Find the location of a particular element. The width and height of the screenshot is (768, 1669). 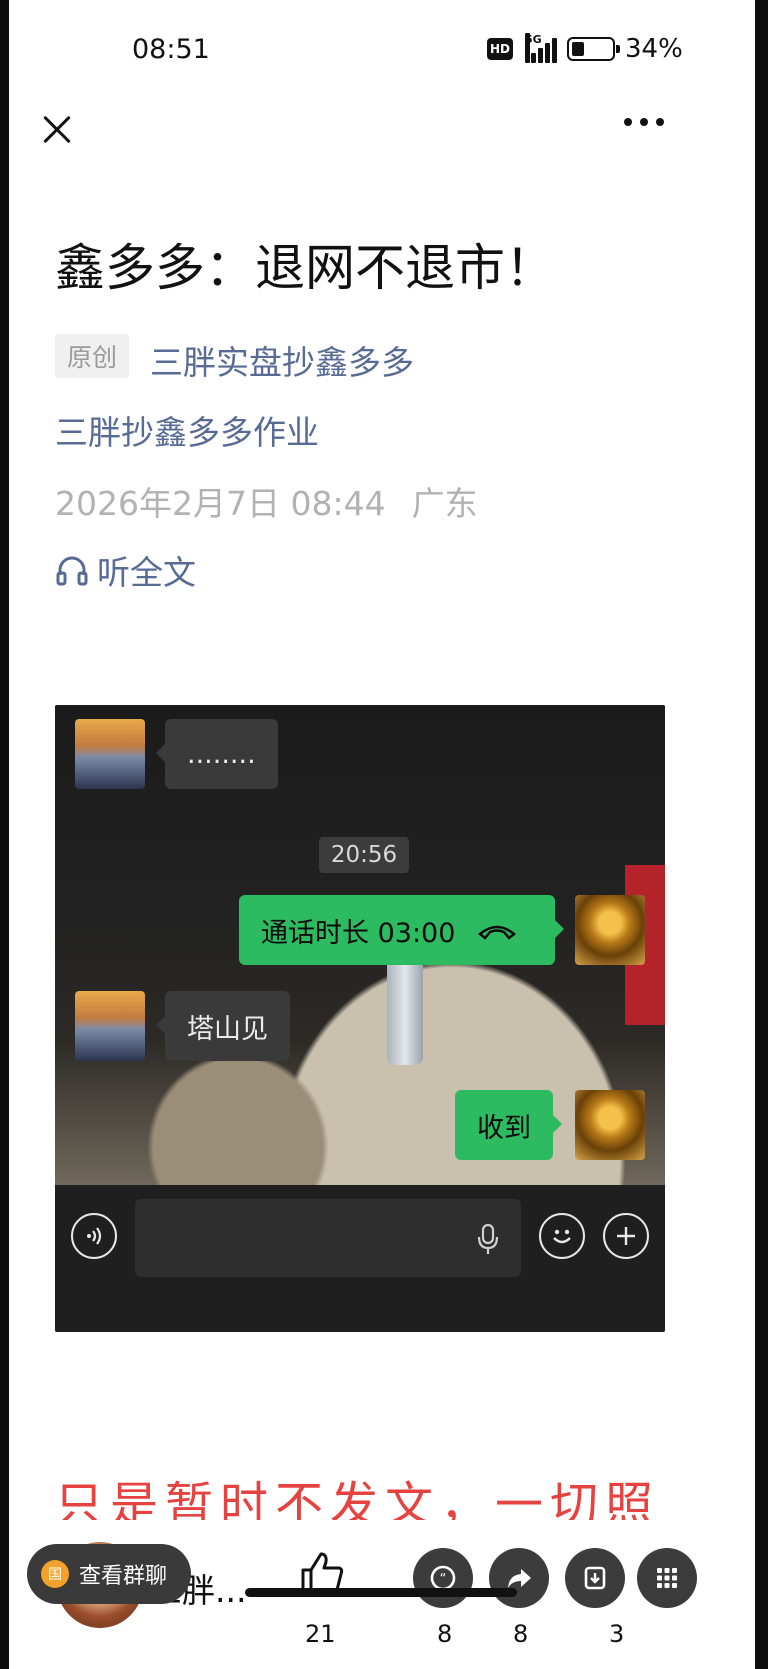

listen-button: 听全文 is located at coordinates (125, 570).